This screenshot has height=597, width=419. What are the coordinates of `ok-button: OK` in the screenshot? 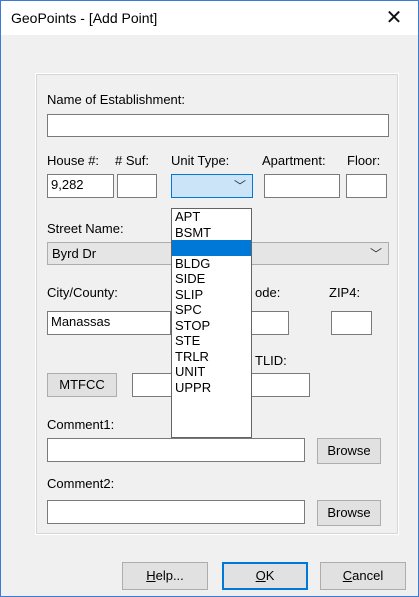 It's located at (265, 576).